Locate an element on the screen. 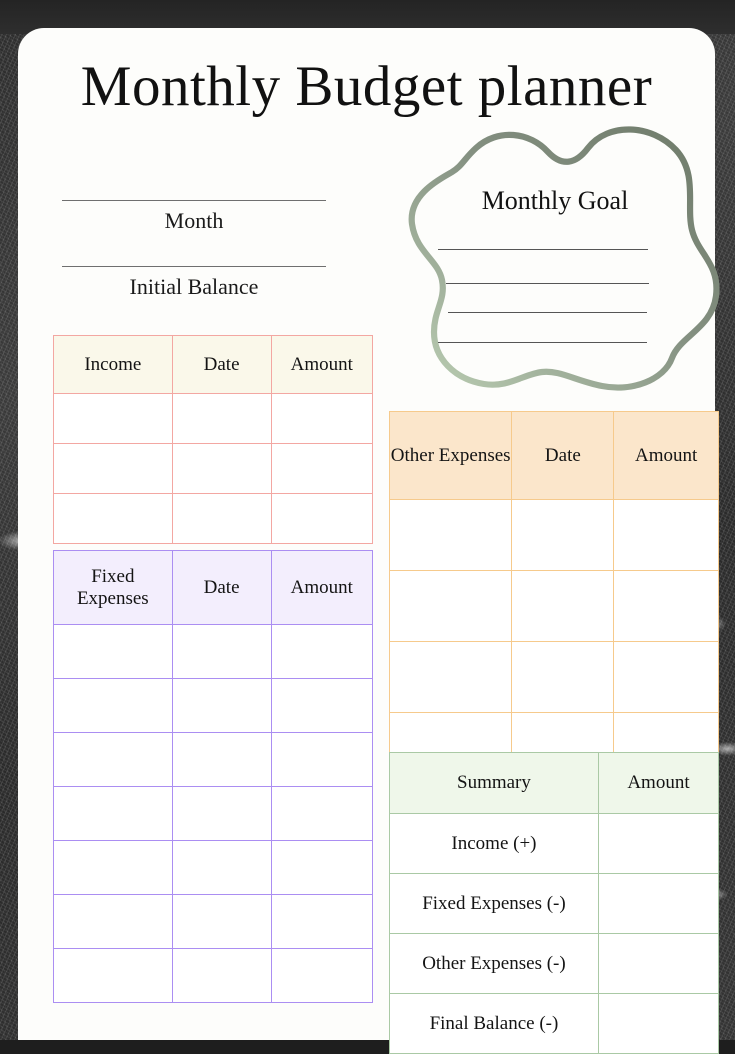 The height and width of the screenshot is (1054, 735). table-header-row: Summary Amount is located at coordinates (554, 783).